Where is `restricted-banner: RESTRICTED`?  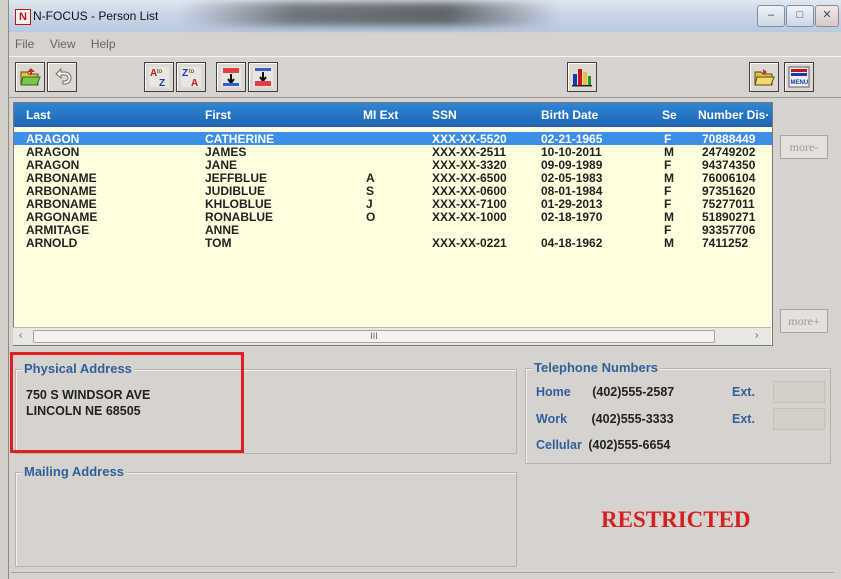 restricted-banner: RESTRICTED is located at coordinates (676, 519).